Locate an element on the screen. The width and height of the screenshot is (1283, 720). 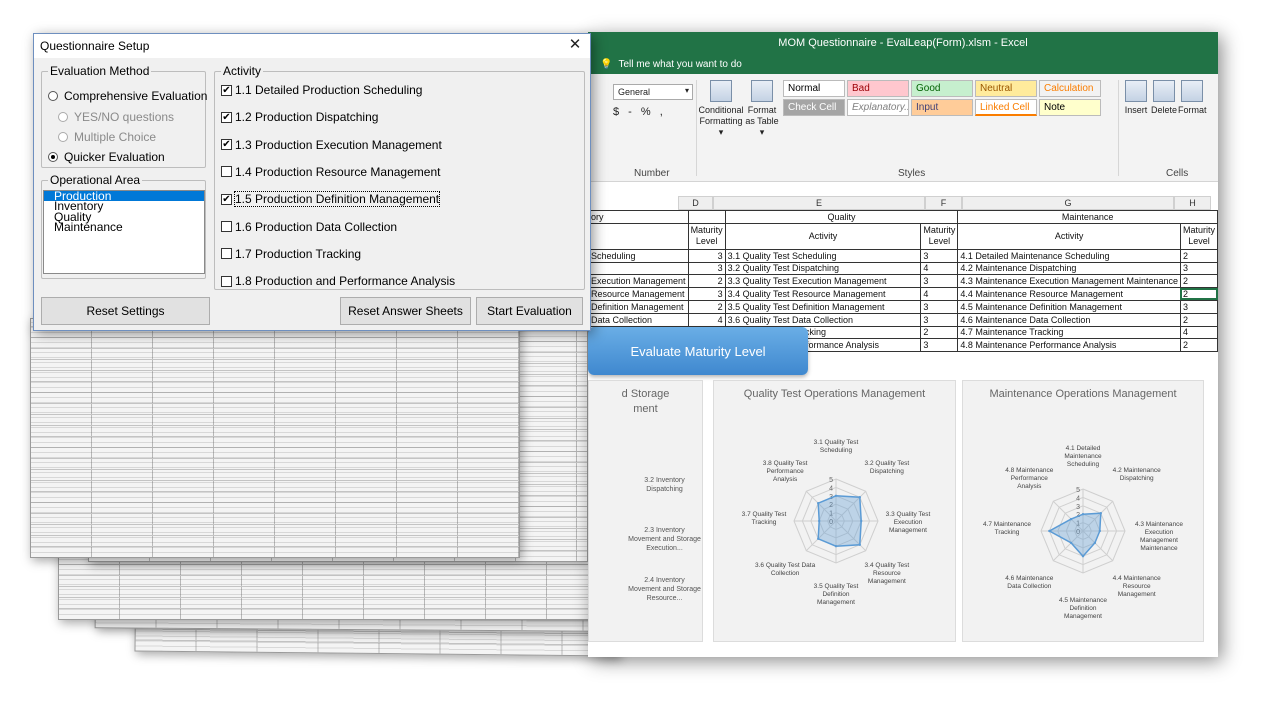
reset-settings-button: Reset Settings is located at coordinates (125, 311).